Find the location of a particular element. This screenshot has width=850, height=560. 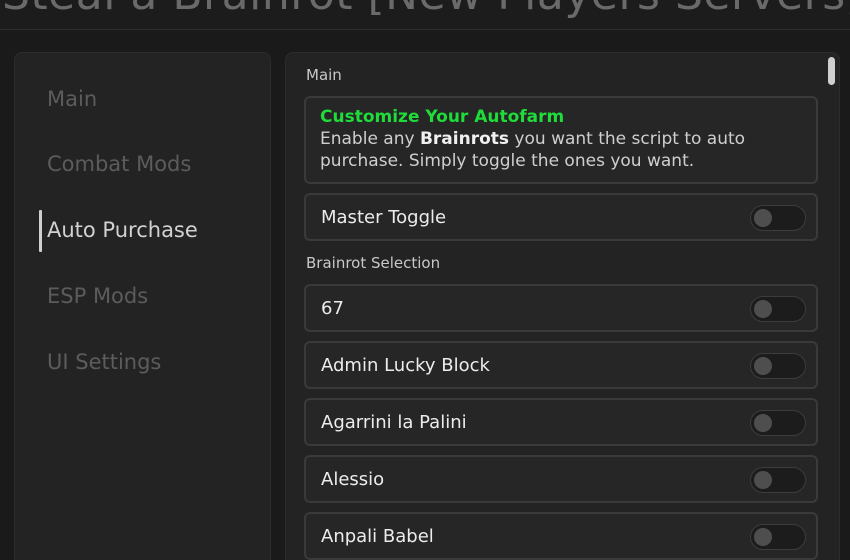

brainrot-toggle-row: Alessio is located at coordinates (561, 479).